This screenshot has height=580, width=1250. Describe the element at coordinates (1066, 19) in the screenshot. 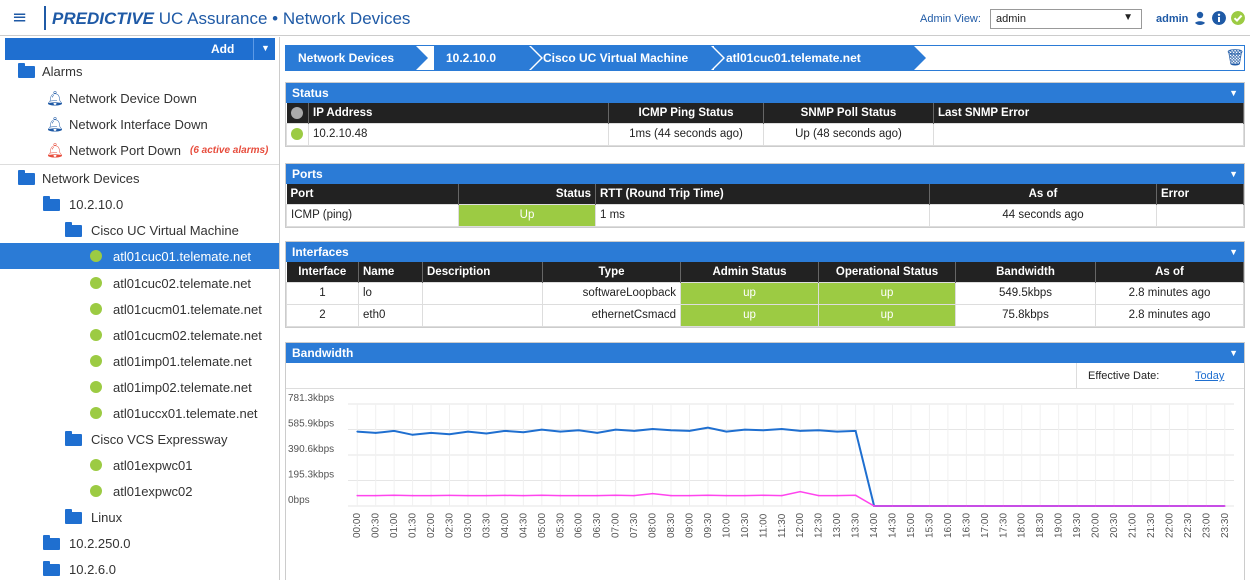

I see `admin-view-select: admin ▼` at that location.